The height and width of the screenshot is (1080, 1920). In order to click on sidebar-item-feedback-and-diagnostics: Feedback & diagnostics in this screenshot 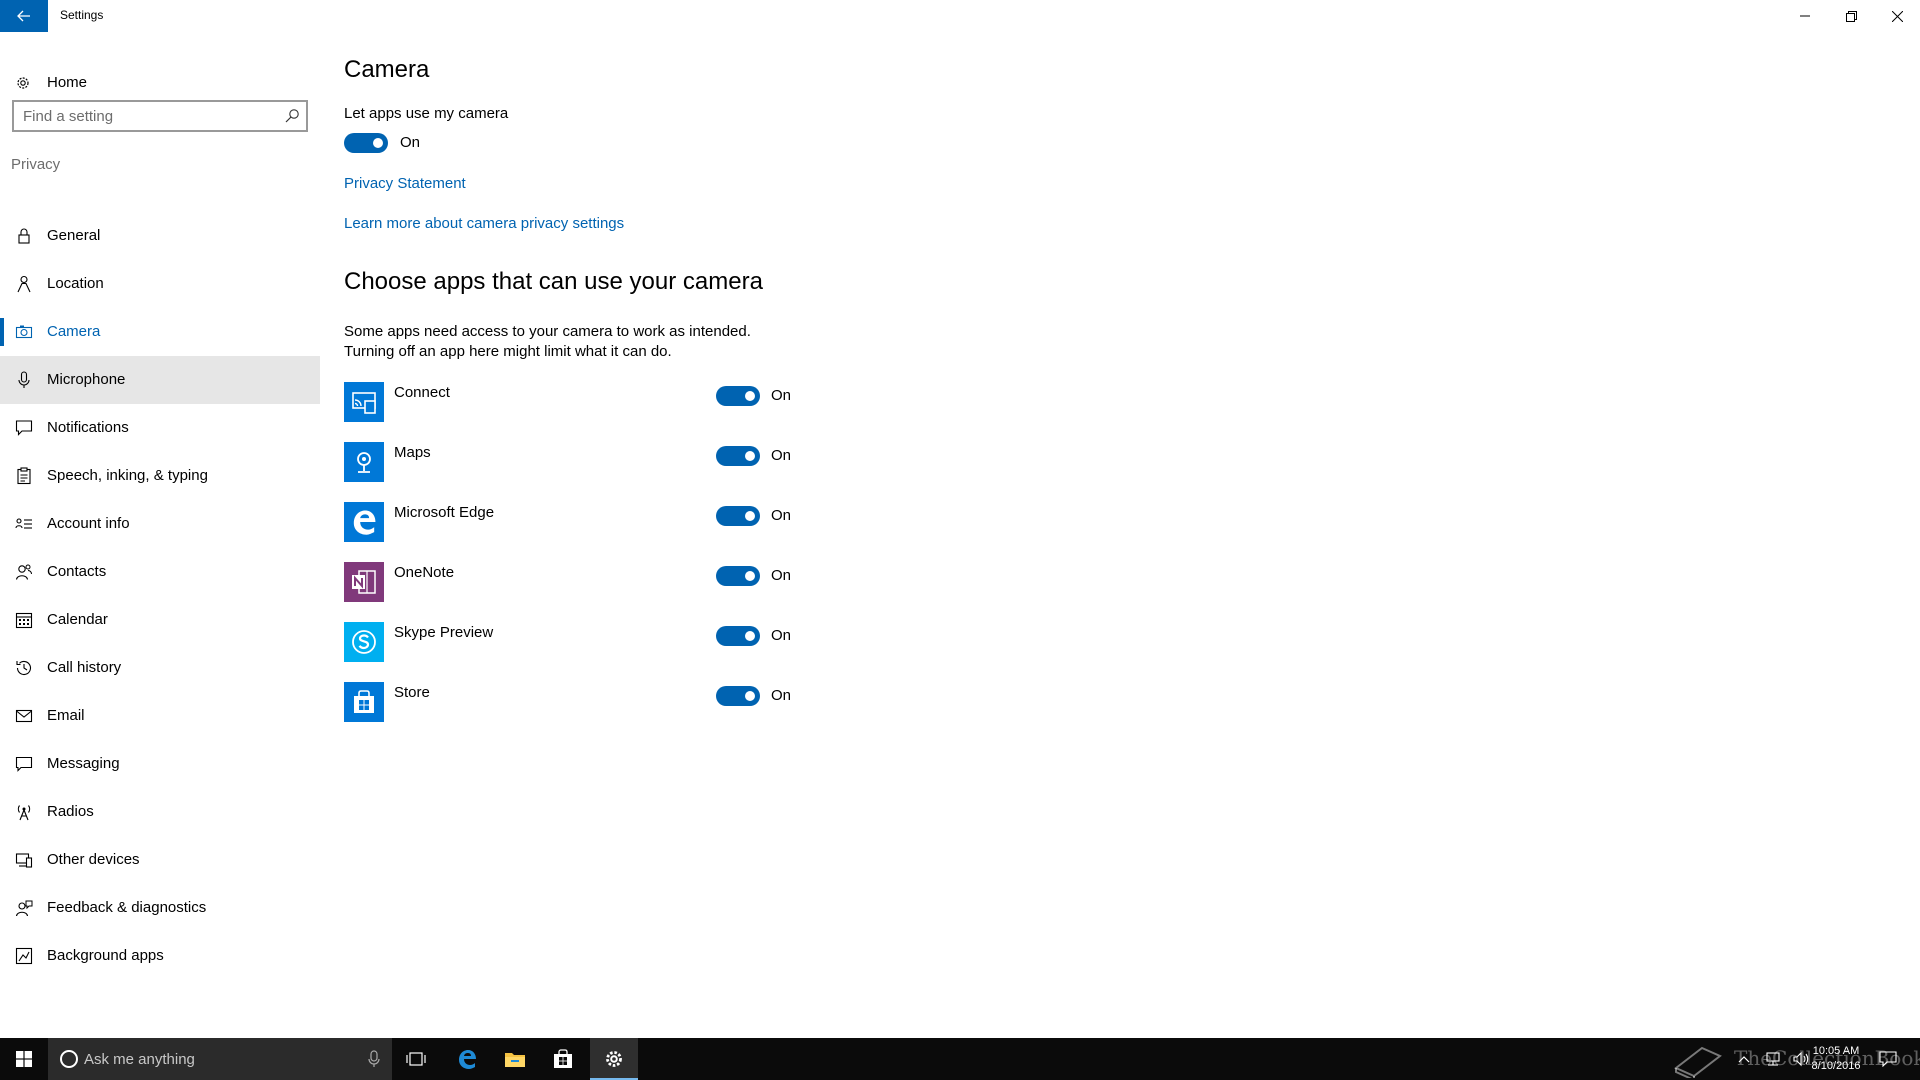, I will do `click(160, 908)`.